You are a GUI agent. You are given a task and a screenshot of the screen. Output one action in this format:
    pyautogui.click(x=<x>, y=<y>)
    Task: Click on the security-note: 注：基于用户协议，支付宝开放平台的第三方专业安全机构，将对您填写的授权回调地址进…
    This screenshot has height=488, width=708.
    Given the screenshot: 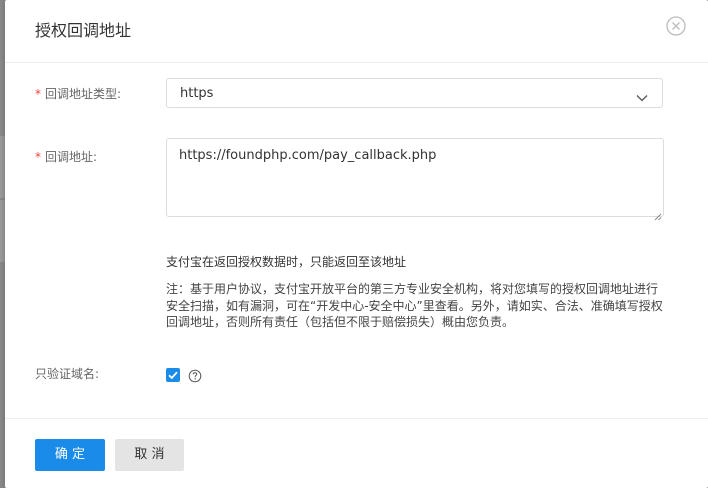 What is the action you would take?
    pyautogui.click(x=414, y=305)
    